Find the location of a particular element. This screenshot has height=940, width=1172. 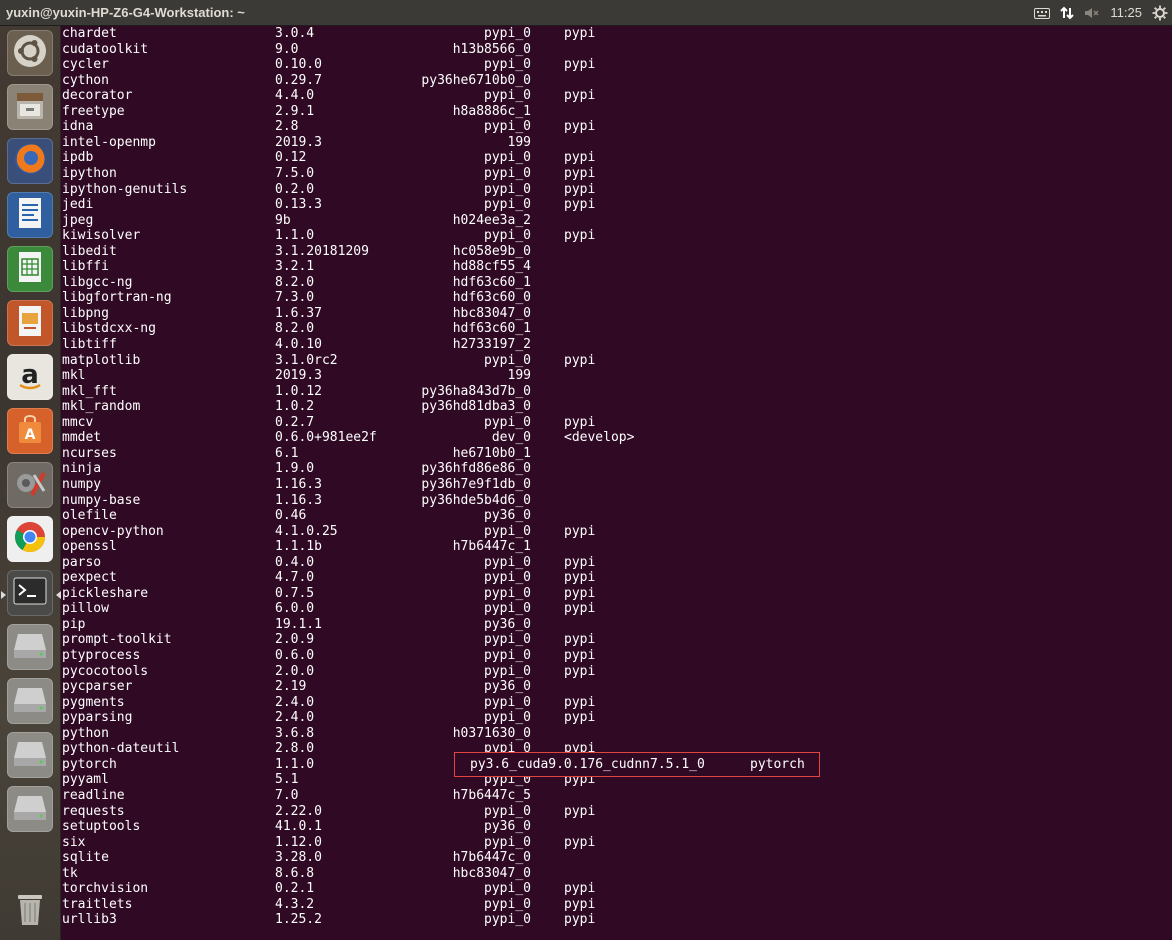

ubuntu-dash-button is located at coordinates (30, 53).